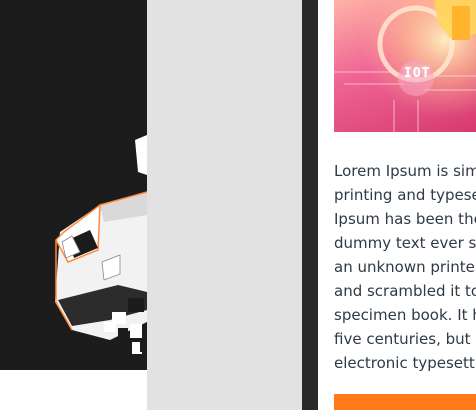 This screenshot has width=476, height=410. I want to click on article-line: printing and typese, so click(405, 195).